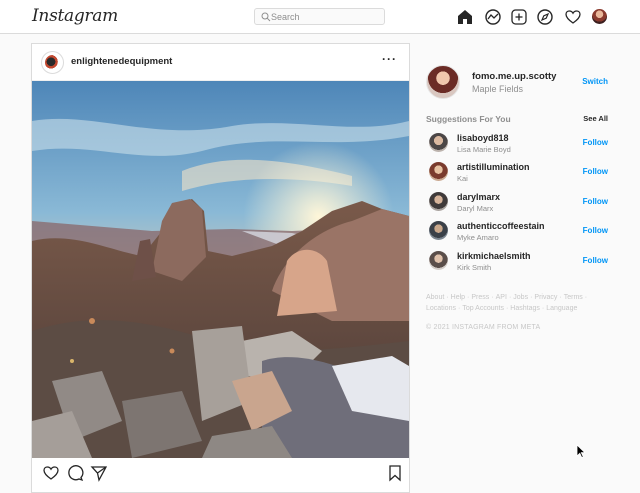 The height and width of the screenshot is (493, 640). I want to click on compass-icon, so click(545, 17).